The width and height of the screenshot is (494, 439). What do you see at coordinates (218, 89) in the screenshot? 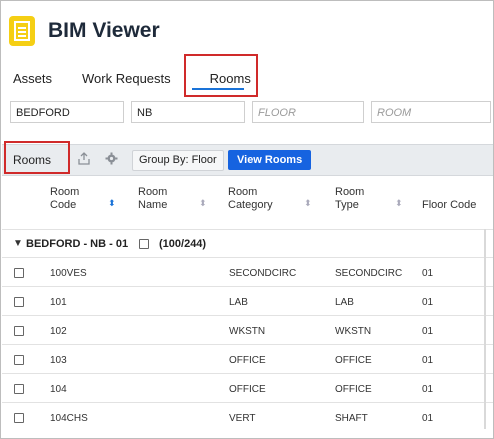
I see `active-tab-underline` at bounding box center [218, 89].